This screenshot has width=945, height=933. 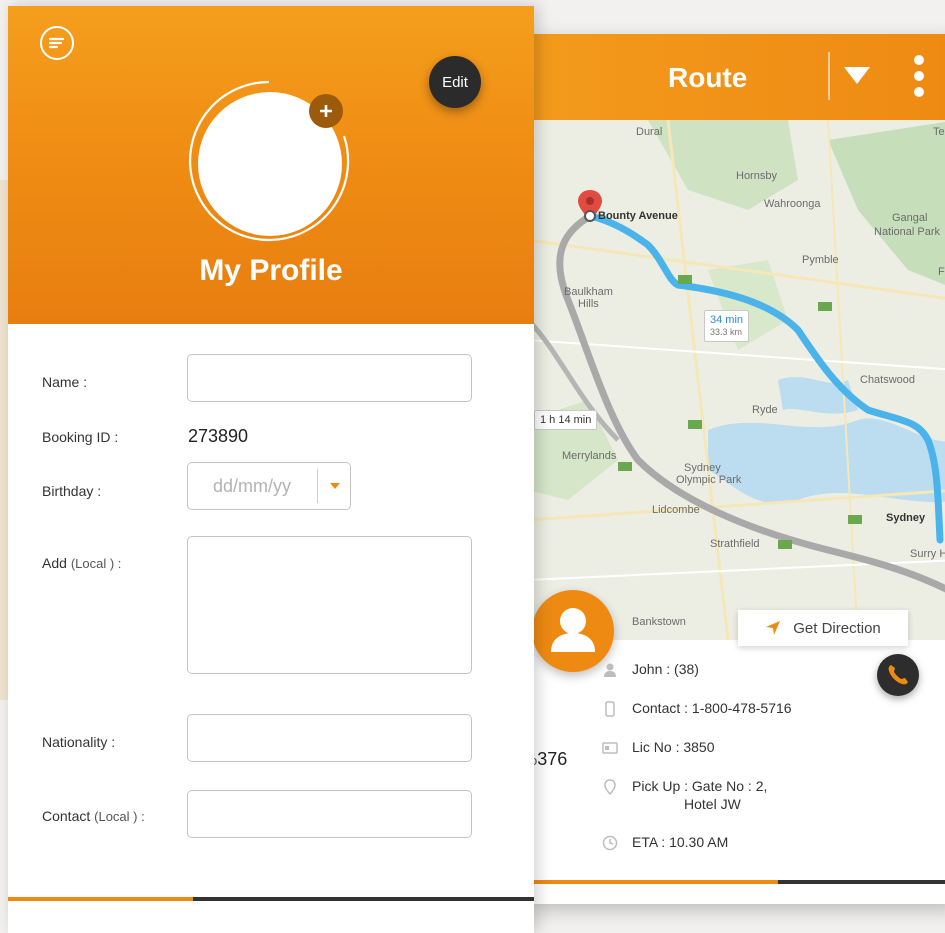 What do you see at coordinates (676, 510) in the screenshot?
I see `map-label: Lidcombe` at bounding box center [676, 510].